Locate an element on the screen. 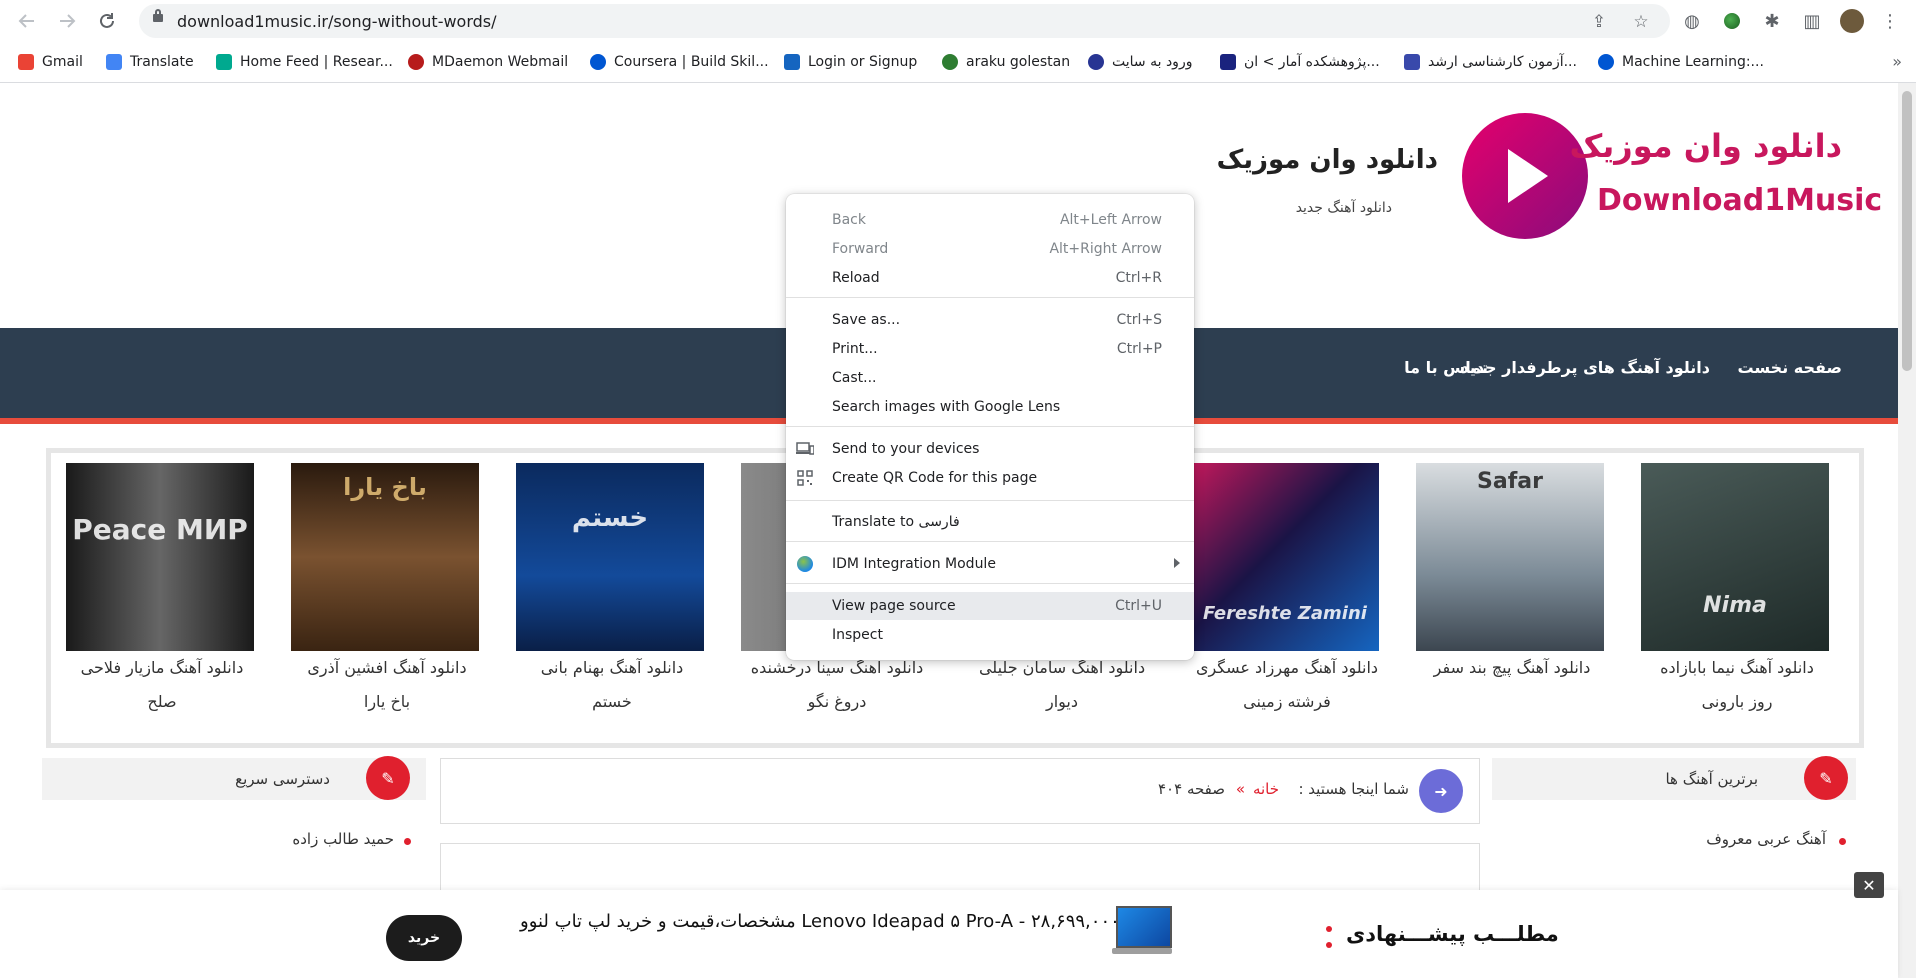 This screenshot has height=978, width=1916. song-card: Safar دانلود آهنگ پیچ بند سفر is located at coordinates (1512, 574).